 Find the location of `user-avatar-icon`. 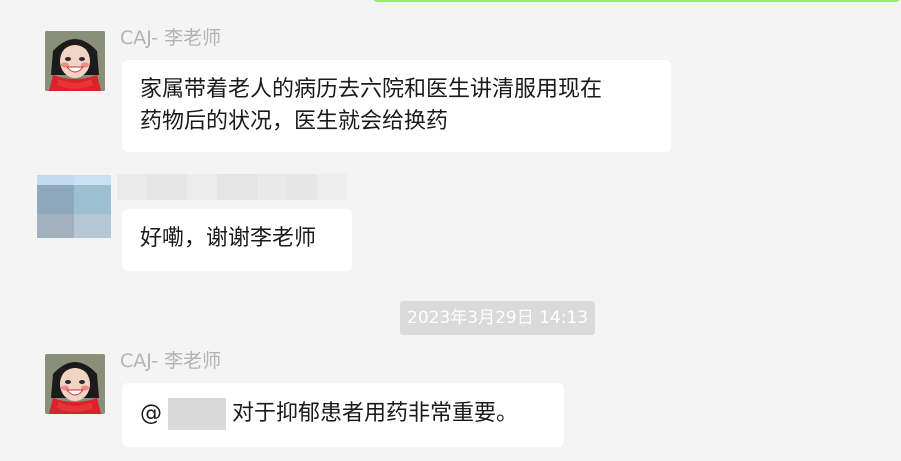

user-avatar-icon is located at coordinates (74, 212).